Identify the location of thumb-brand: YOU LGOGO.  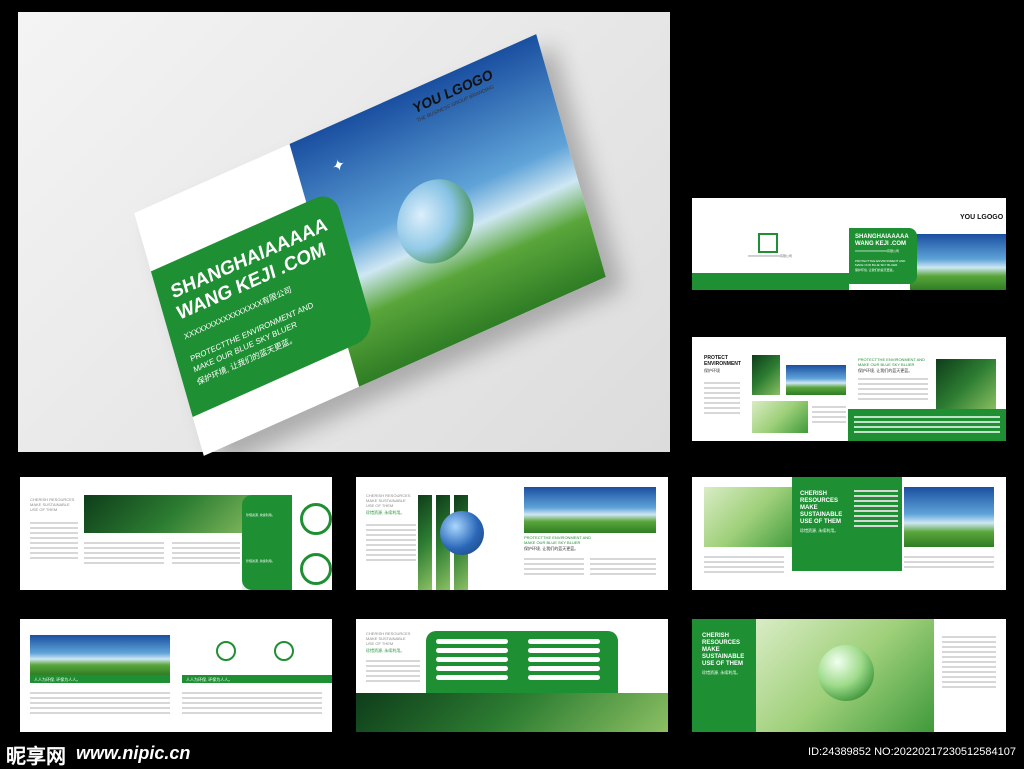
(982, 217).